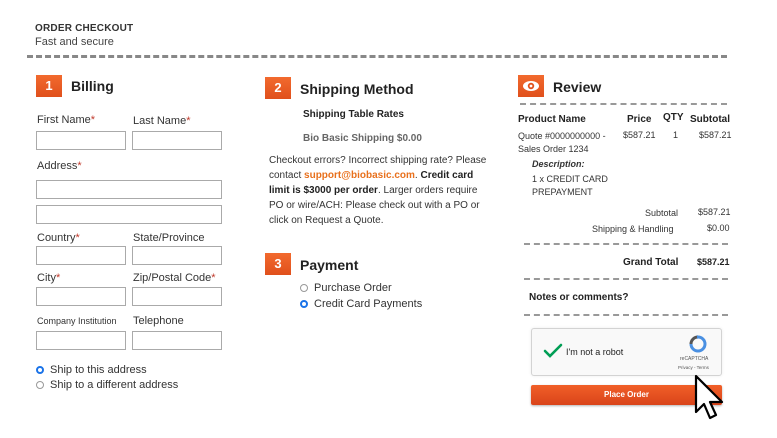 The width and height of the screenshot is (777, 438). I want to click on item-name: Quote #0000000000 - Sales Order 1234, so click(562, 142).